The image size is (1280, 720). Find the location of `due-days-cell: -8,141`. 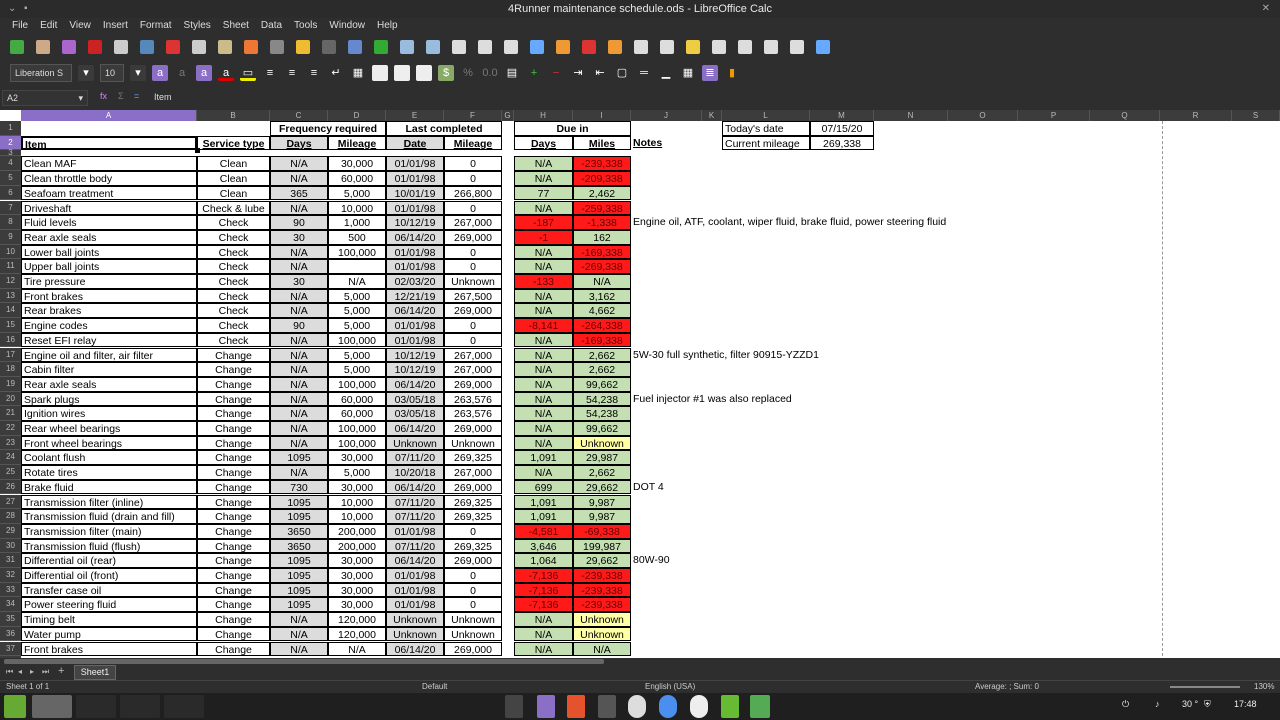

due-days-cell: -8,141 is located at coordinates (543, 325).